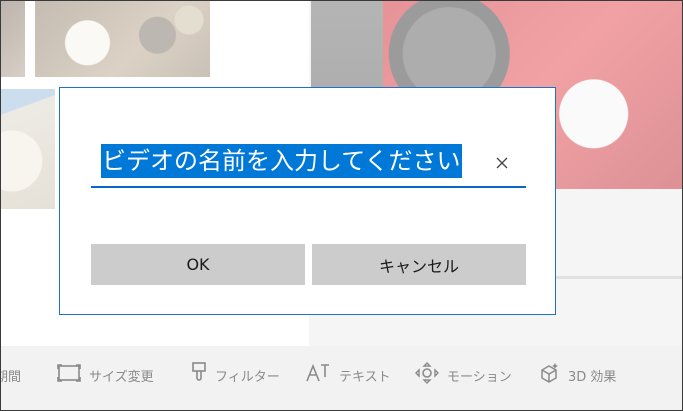  I want to click on toolbar-item-filters: フィルター, so click(235, 375).